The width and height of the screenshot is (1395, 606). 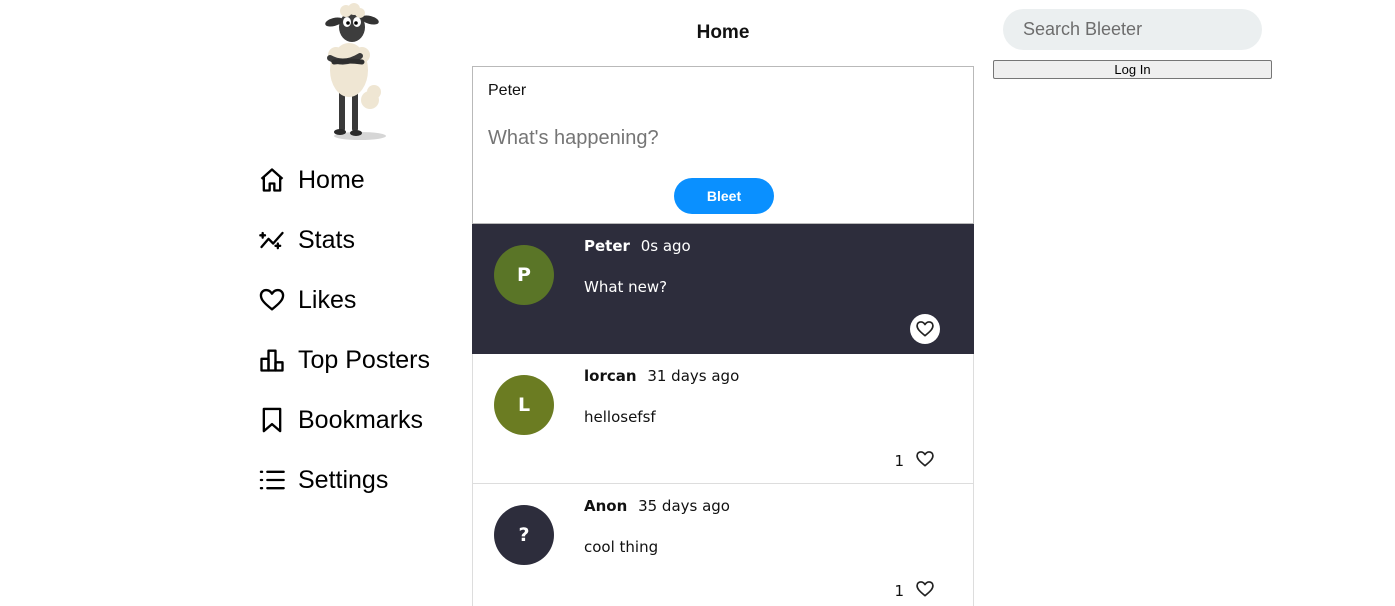 I want to click on home-icon, so click(x=272, y=180).